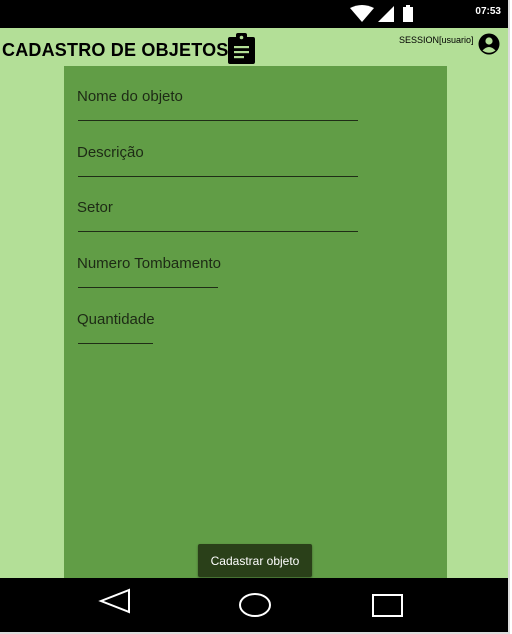 The image size is (512, 634). What do you see at coordinates (217, 104) in the screenshot?
I see `field-nome-do-objeto: Nome do objeto` at bounding box center [217, 104].